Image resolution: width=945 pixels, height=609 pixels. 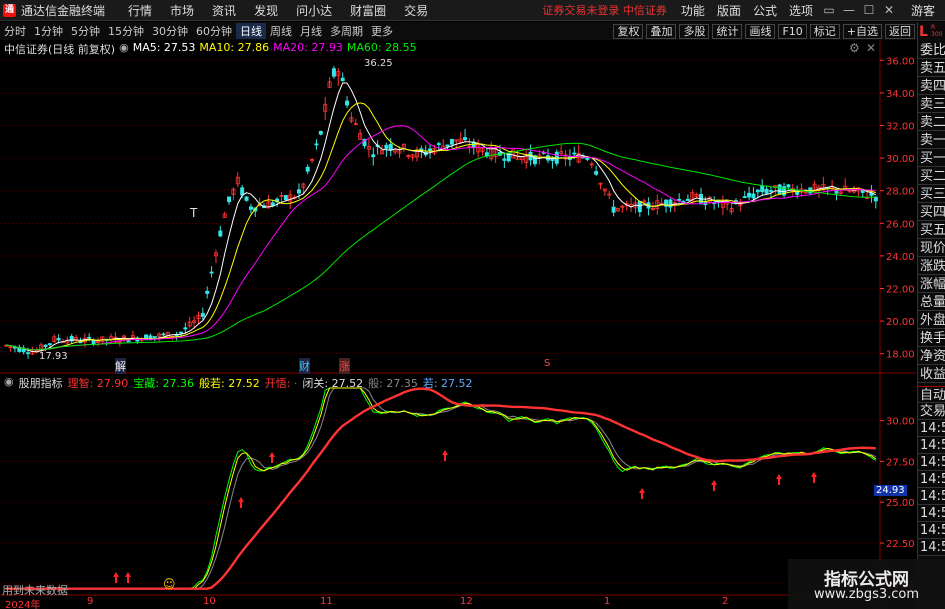 I want to click on date-feb: 2, so click(x=725, y=601).